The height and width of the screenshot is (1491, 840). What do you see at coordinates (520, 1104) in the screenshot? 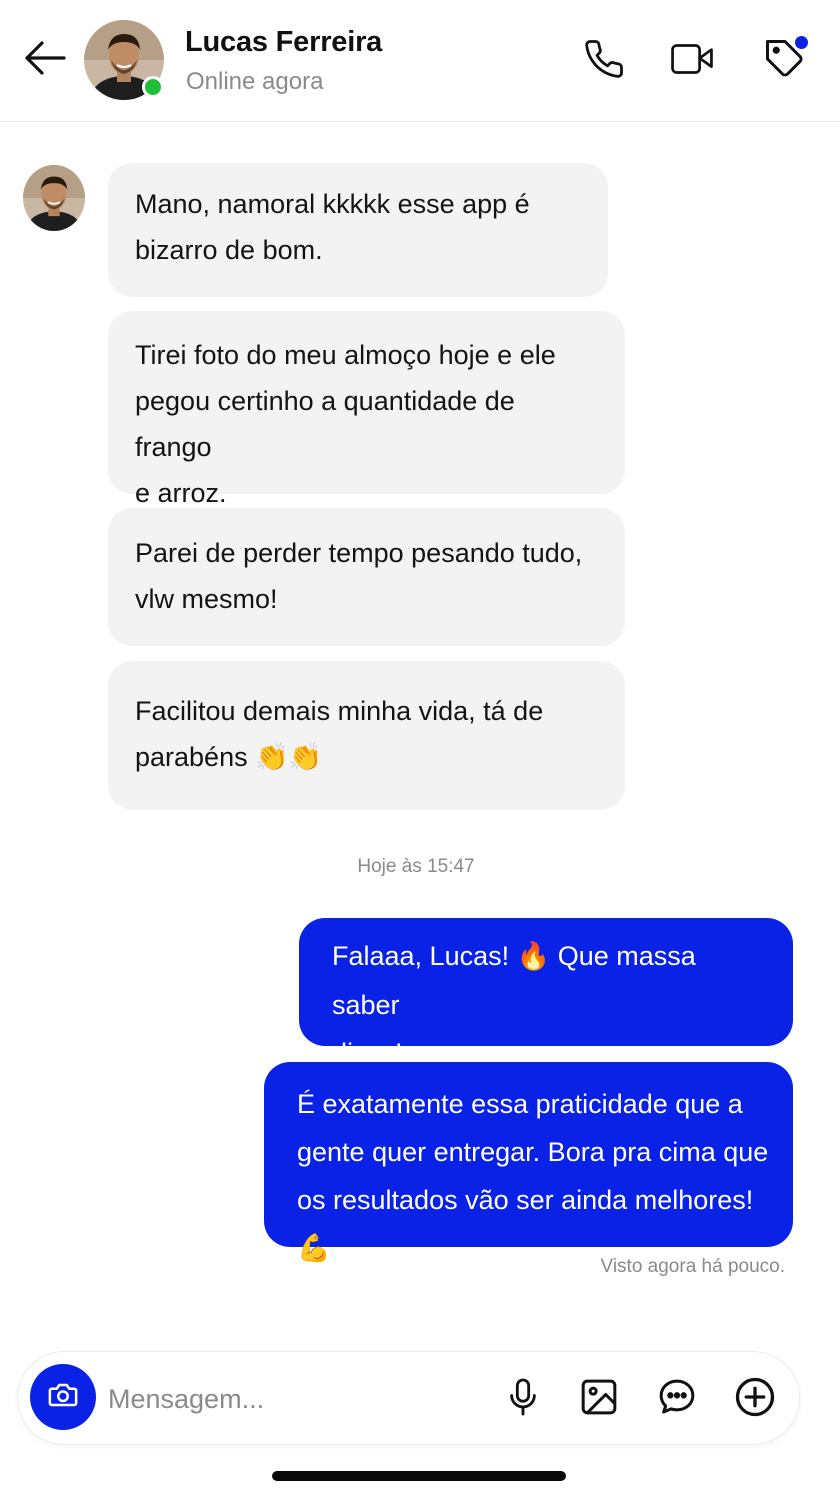
I see `message-text: É exatamente essa praticidade que a` at bounding box center [520, 1104].